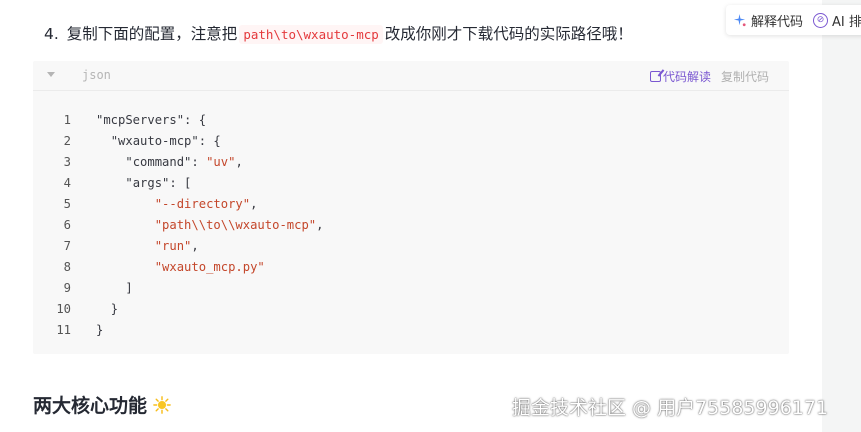 The image size is (861, 432). I want to click on edit-icon, so click(655, 76).